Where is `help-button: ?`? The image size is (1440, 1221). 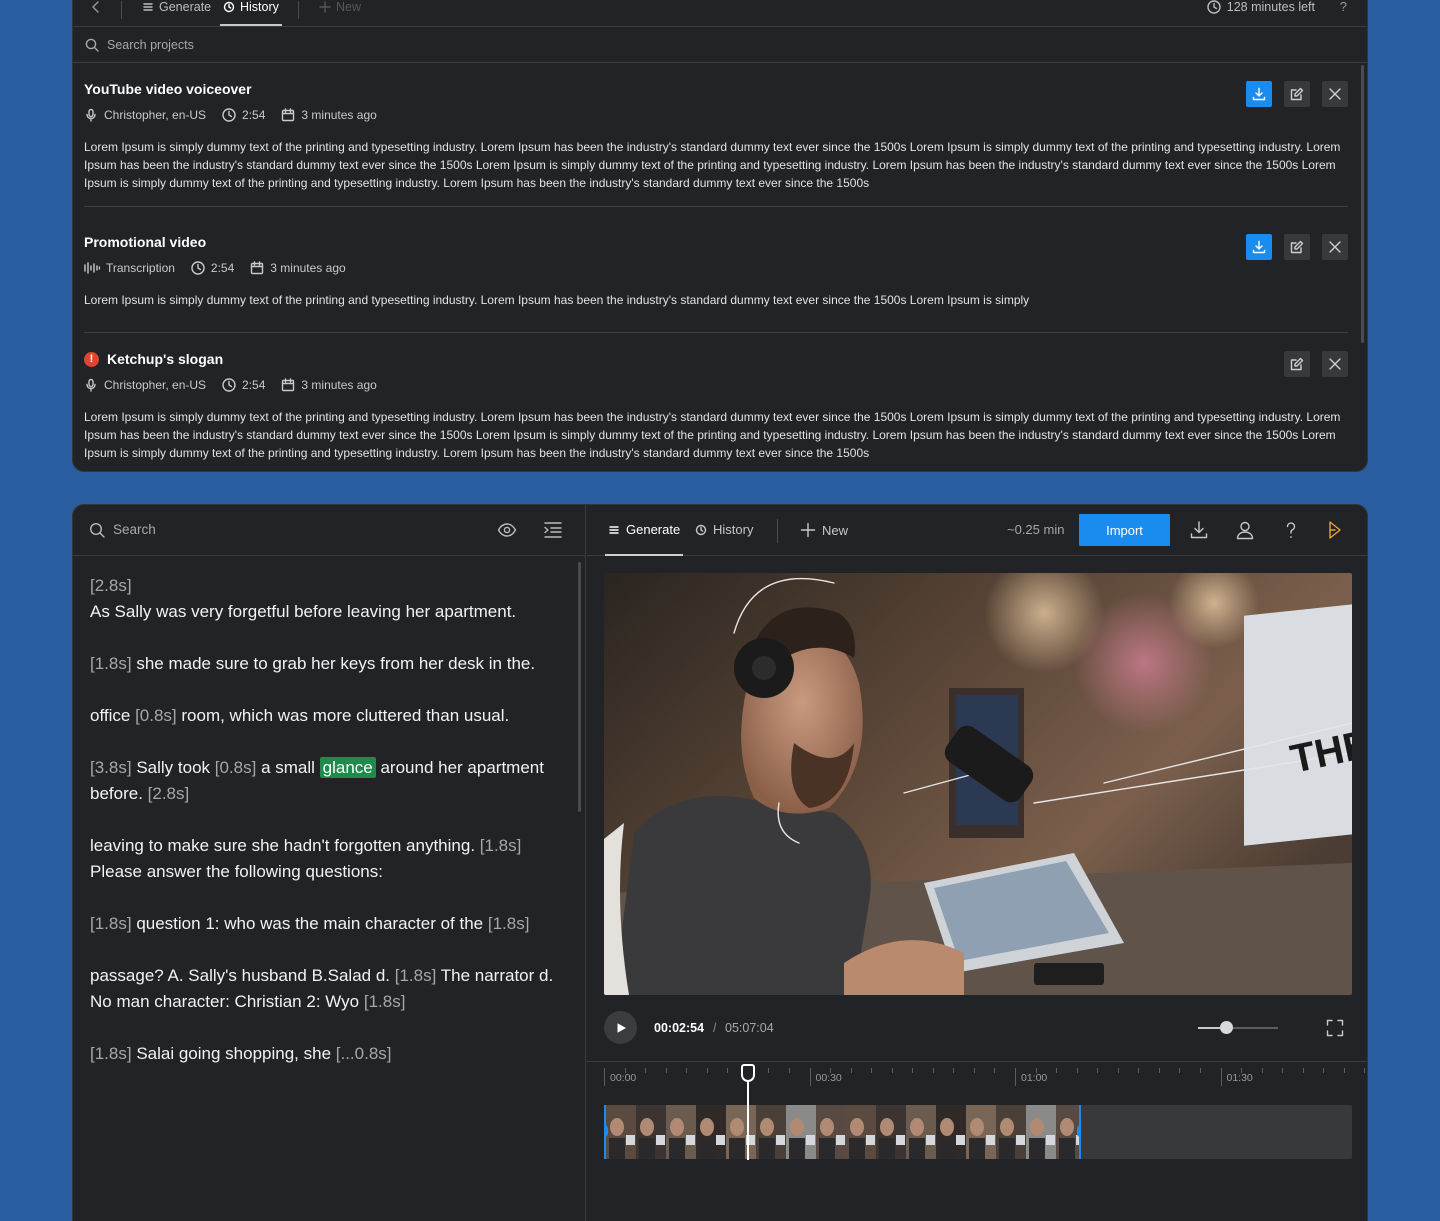
help-button: ? is located at coordinates (1343, 7).